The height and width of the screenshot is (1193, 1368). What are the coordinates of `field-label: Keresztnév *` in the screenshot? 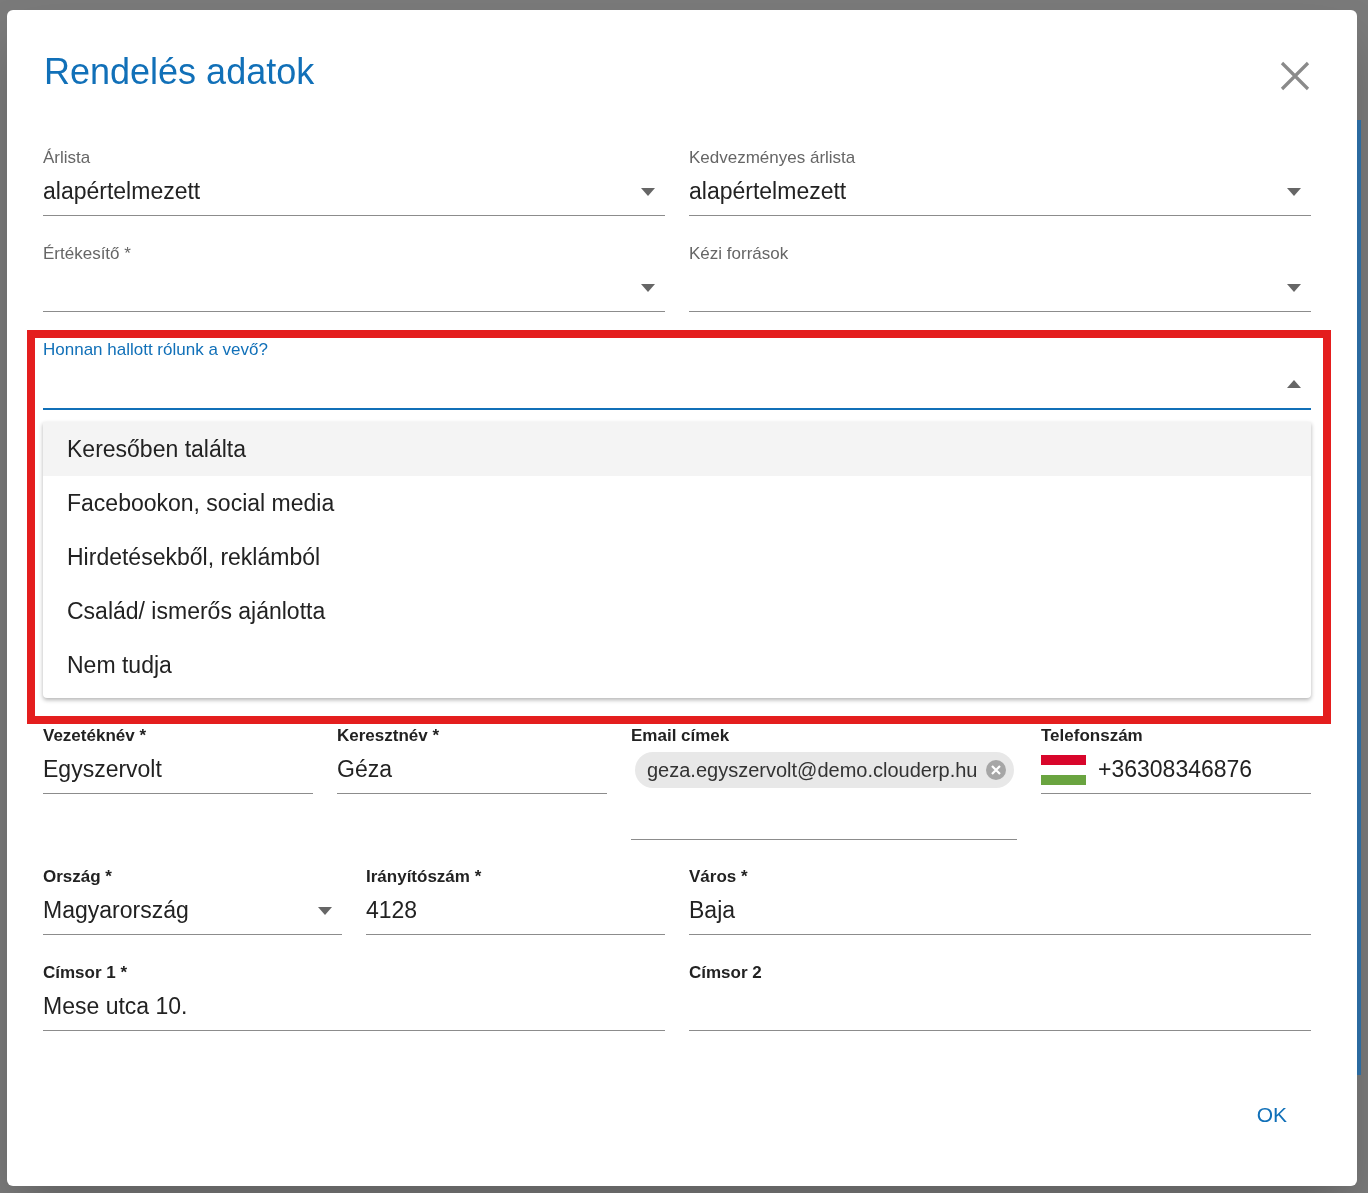 It's located at (389, 736).